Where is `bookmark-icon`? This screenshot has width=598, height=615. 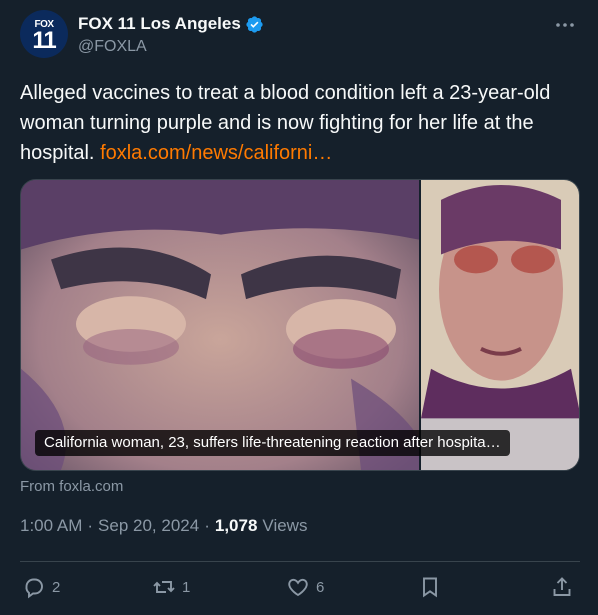 bookmark-icon is located at coordinates (430, 587).